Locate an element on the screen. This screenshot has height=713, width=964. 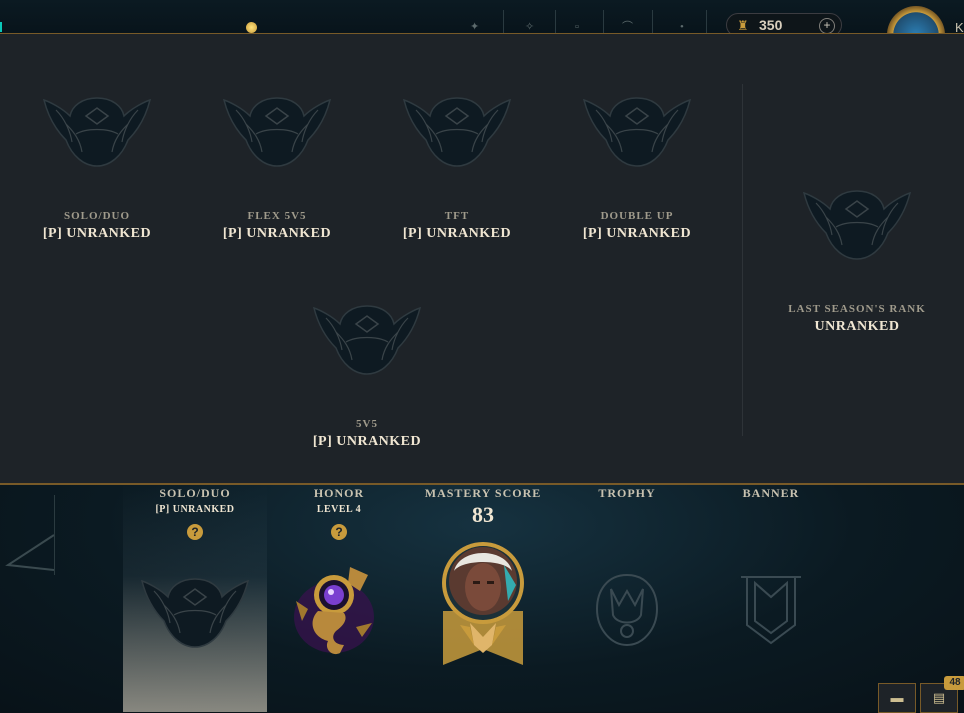
mastery-champion-portrait is located at coordinates (483, 603).